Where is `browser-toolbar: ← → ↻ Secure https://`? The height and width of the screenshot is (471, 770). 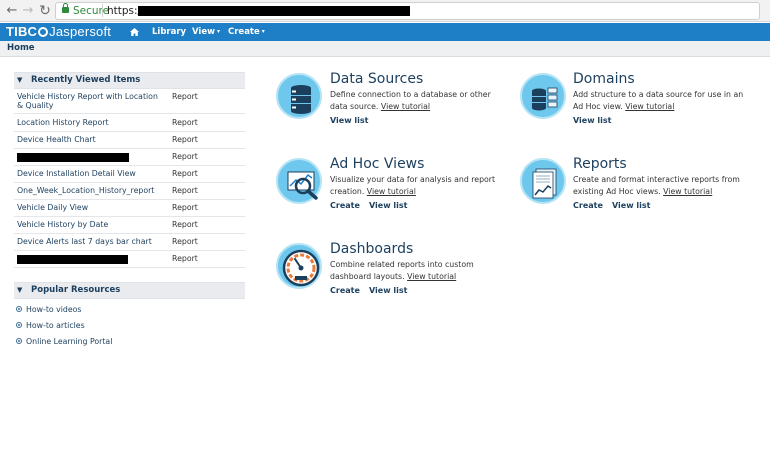 browser-toolbar: ← → ↻ Secure https:// is located at coordinates (385, 11).